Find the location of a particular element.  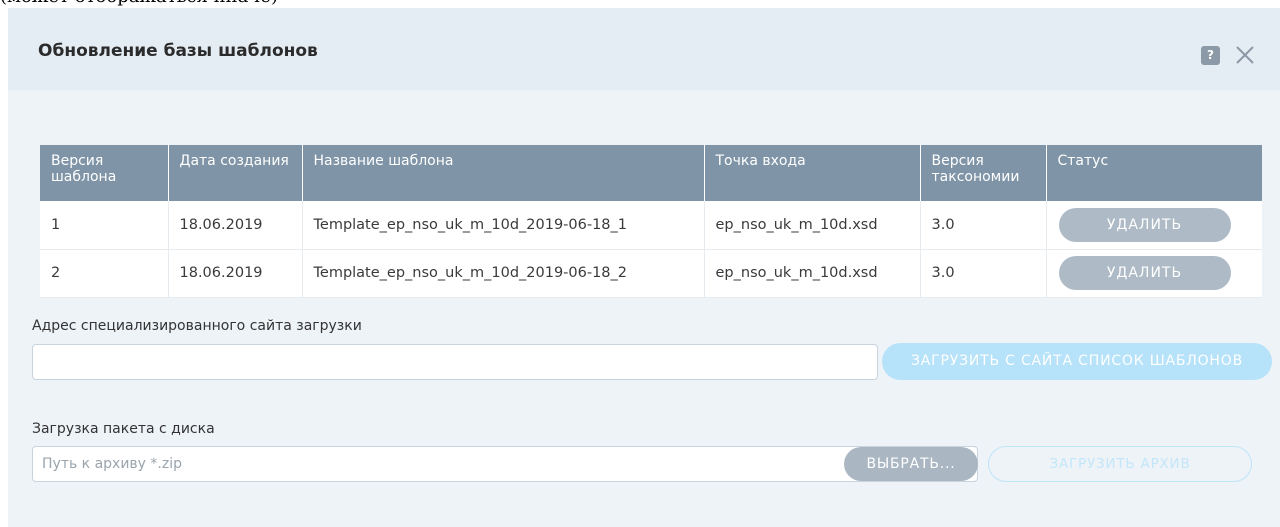

clipped-caption-text: (может отображаться иначе) is located at coordinates (170, 4).